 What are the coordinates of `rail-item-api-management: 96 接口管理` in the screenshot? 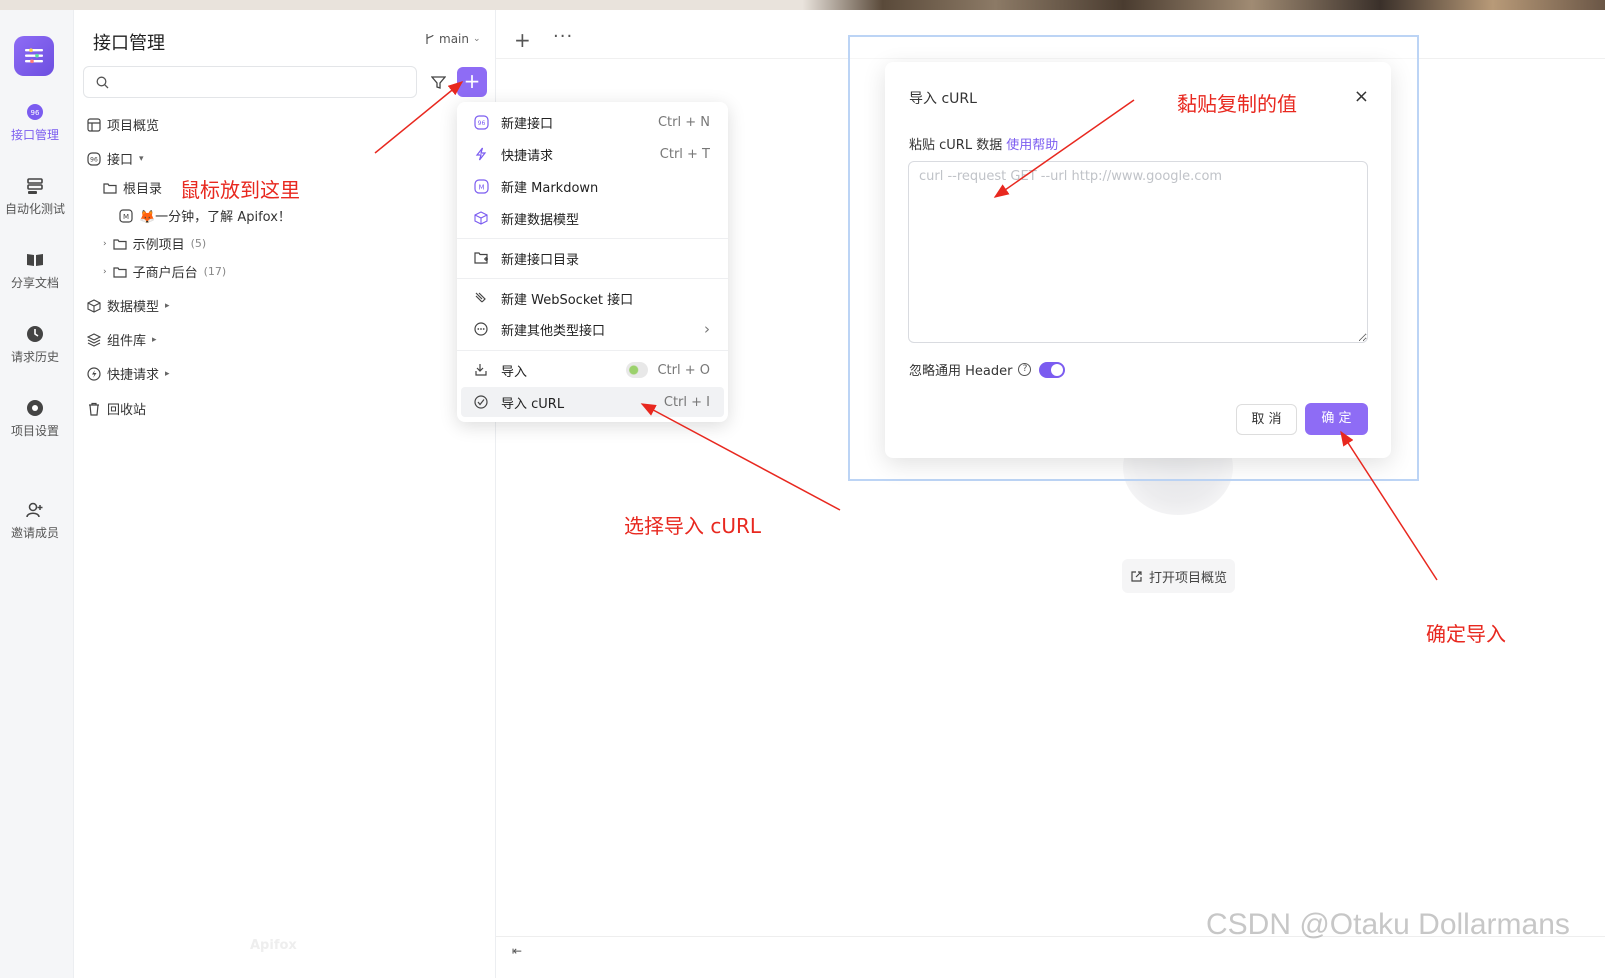 It's located at (35, 122).